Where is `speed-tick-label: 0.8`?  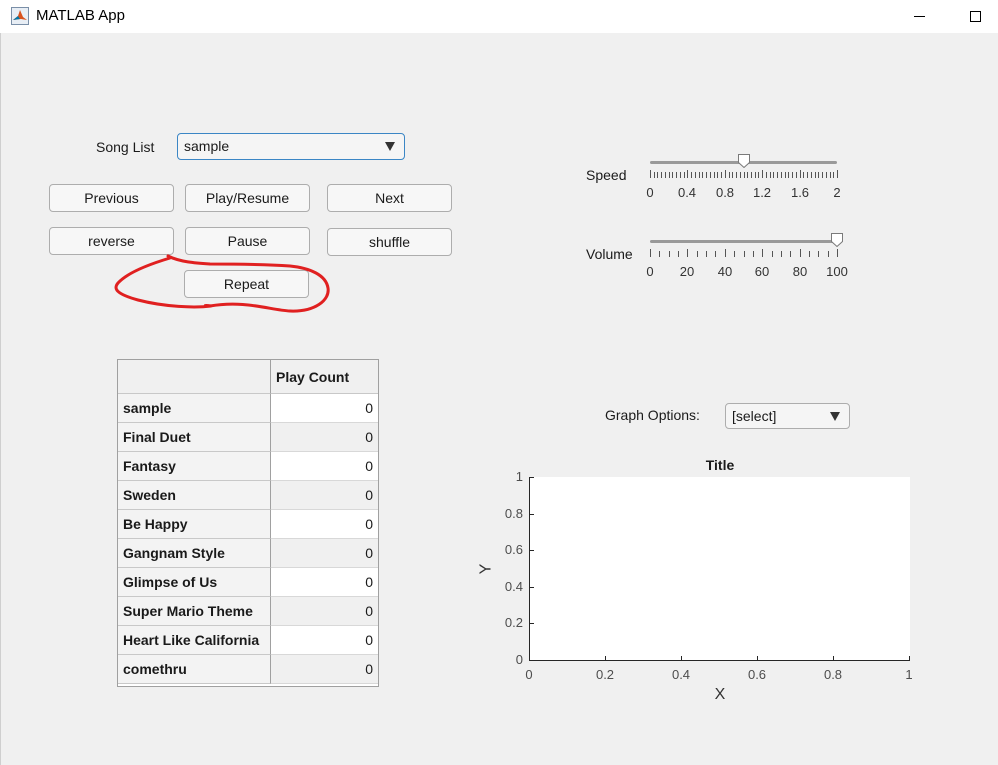 speed-tick-label: 0.8 is located at coordinates (725, 192).